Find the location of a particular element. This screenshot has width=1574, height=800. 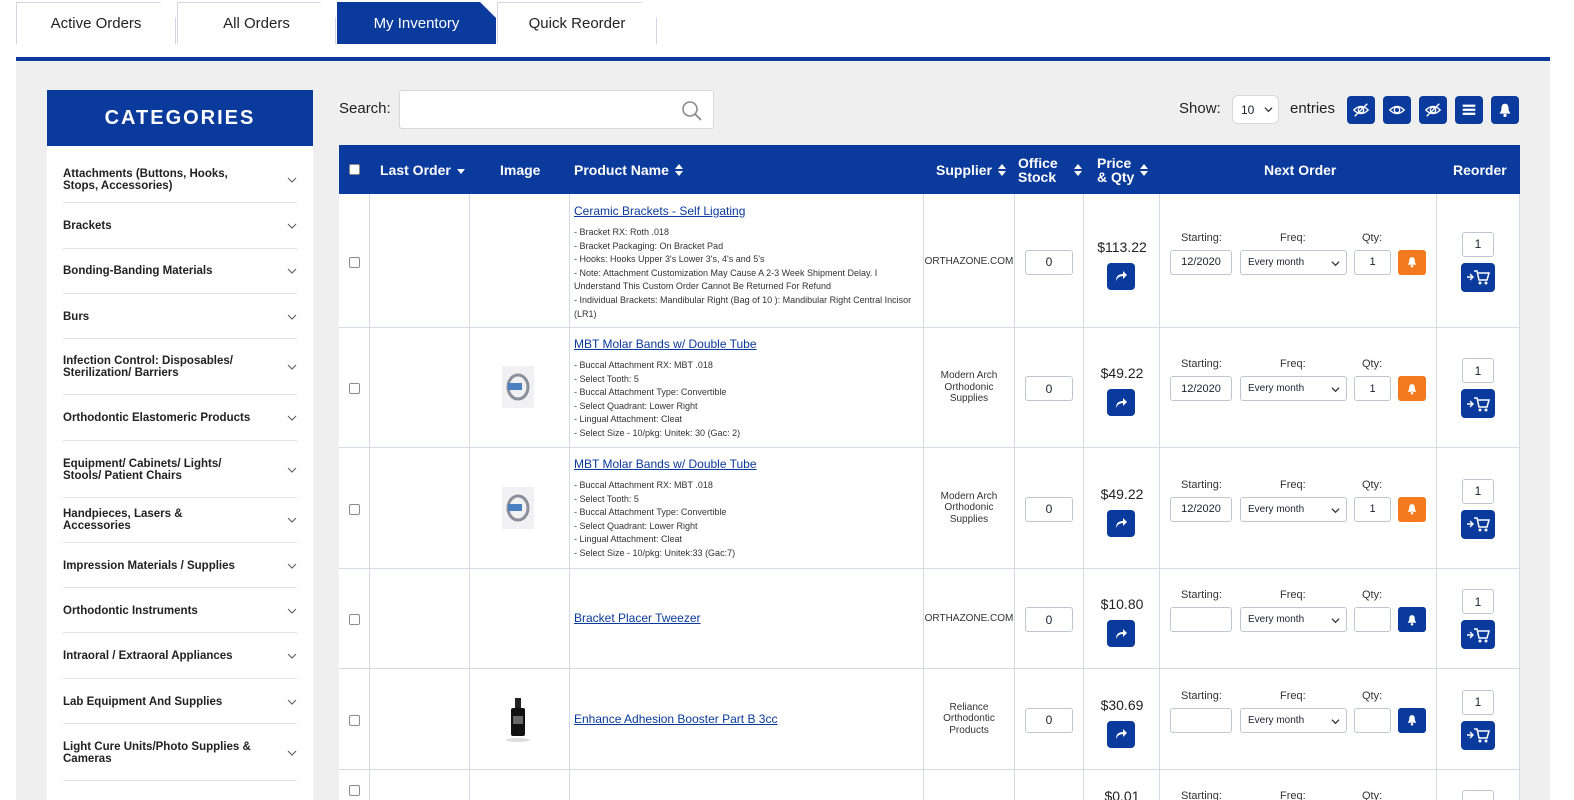

tab-my-inventory: My Inventory is located at coordinates (416, 23).